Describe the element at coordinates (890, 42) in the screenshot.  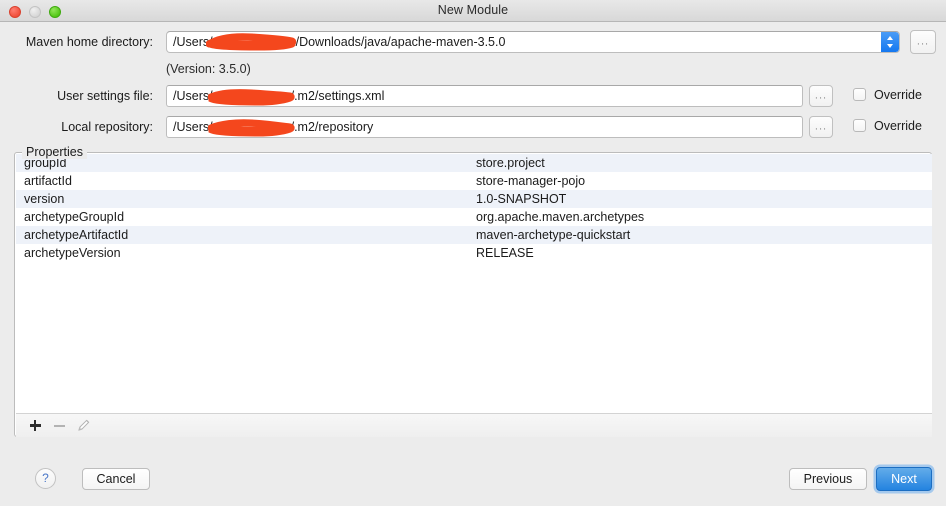
I see `maven-home-combobox-stepper` at that location.